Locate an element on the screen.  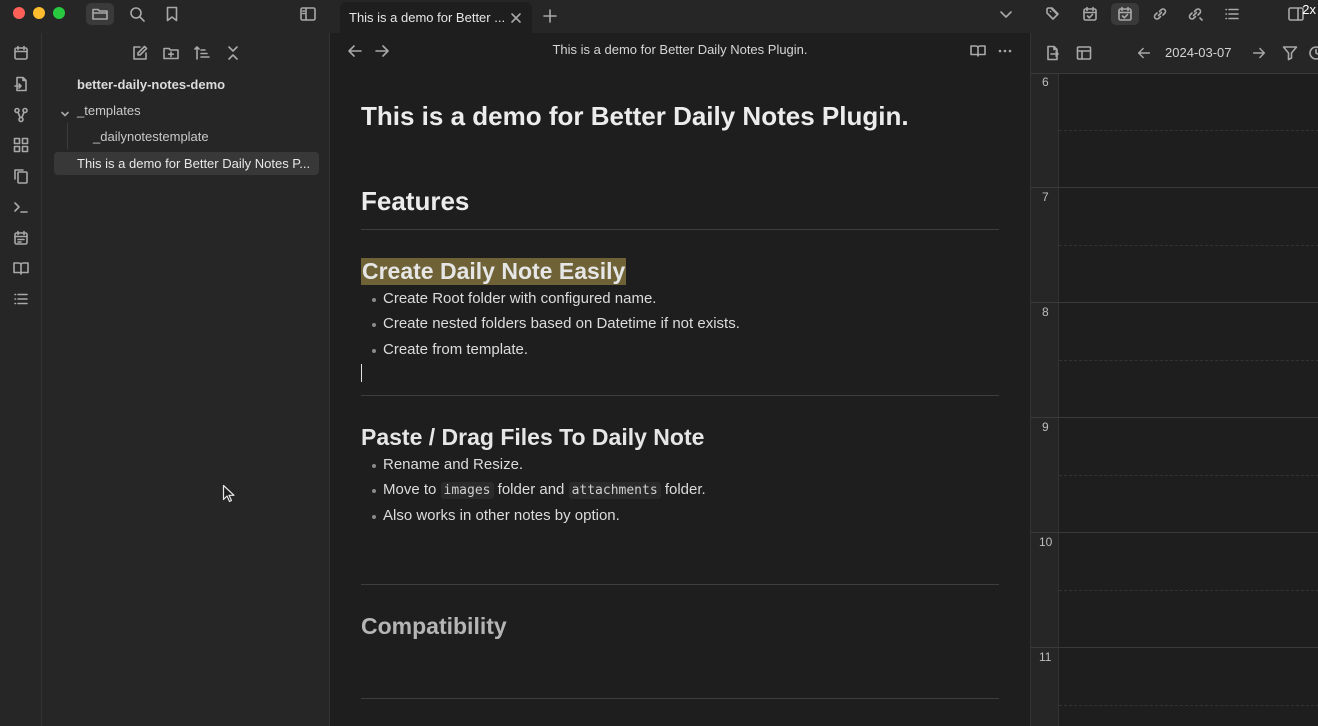
sort-icon is located at coordinates (202, 53).